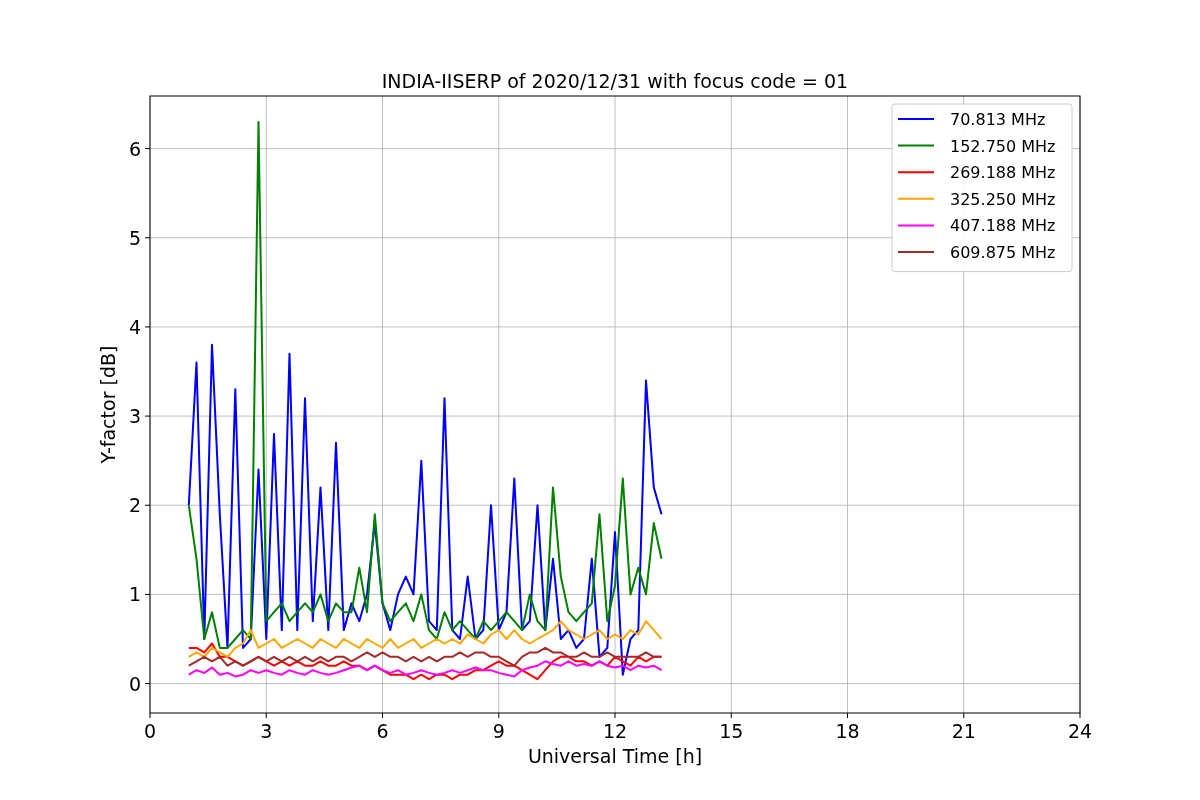 The width and height of the screenshot is (1200, 800). Describe the element at coordinates (1003, 252) in the screenshot. I see `legend-label: 609.875 MHz` at that location.